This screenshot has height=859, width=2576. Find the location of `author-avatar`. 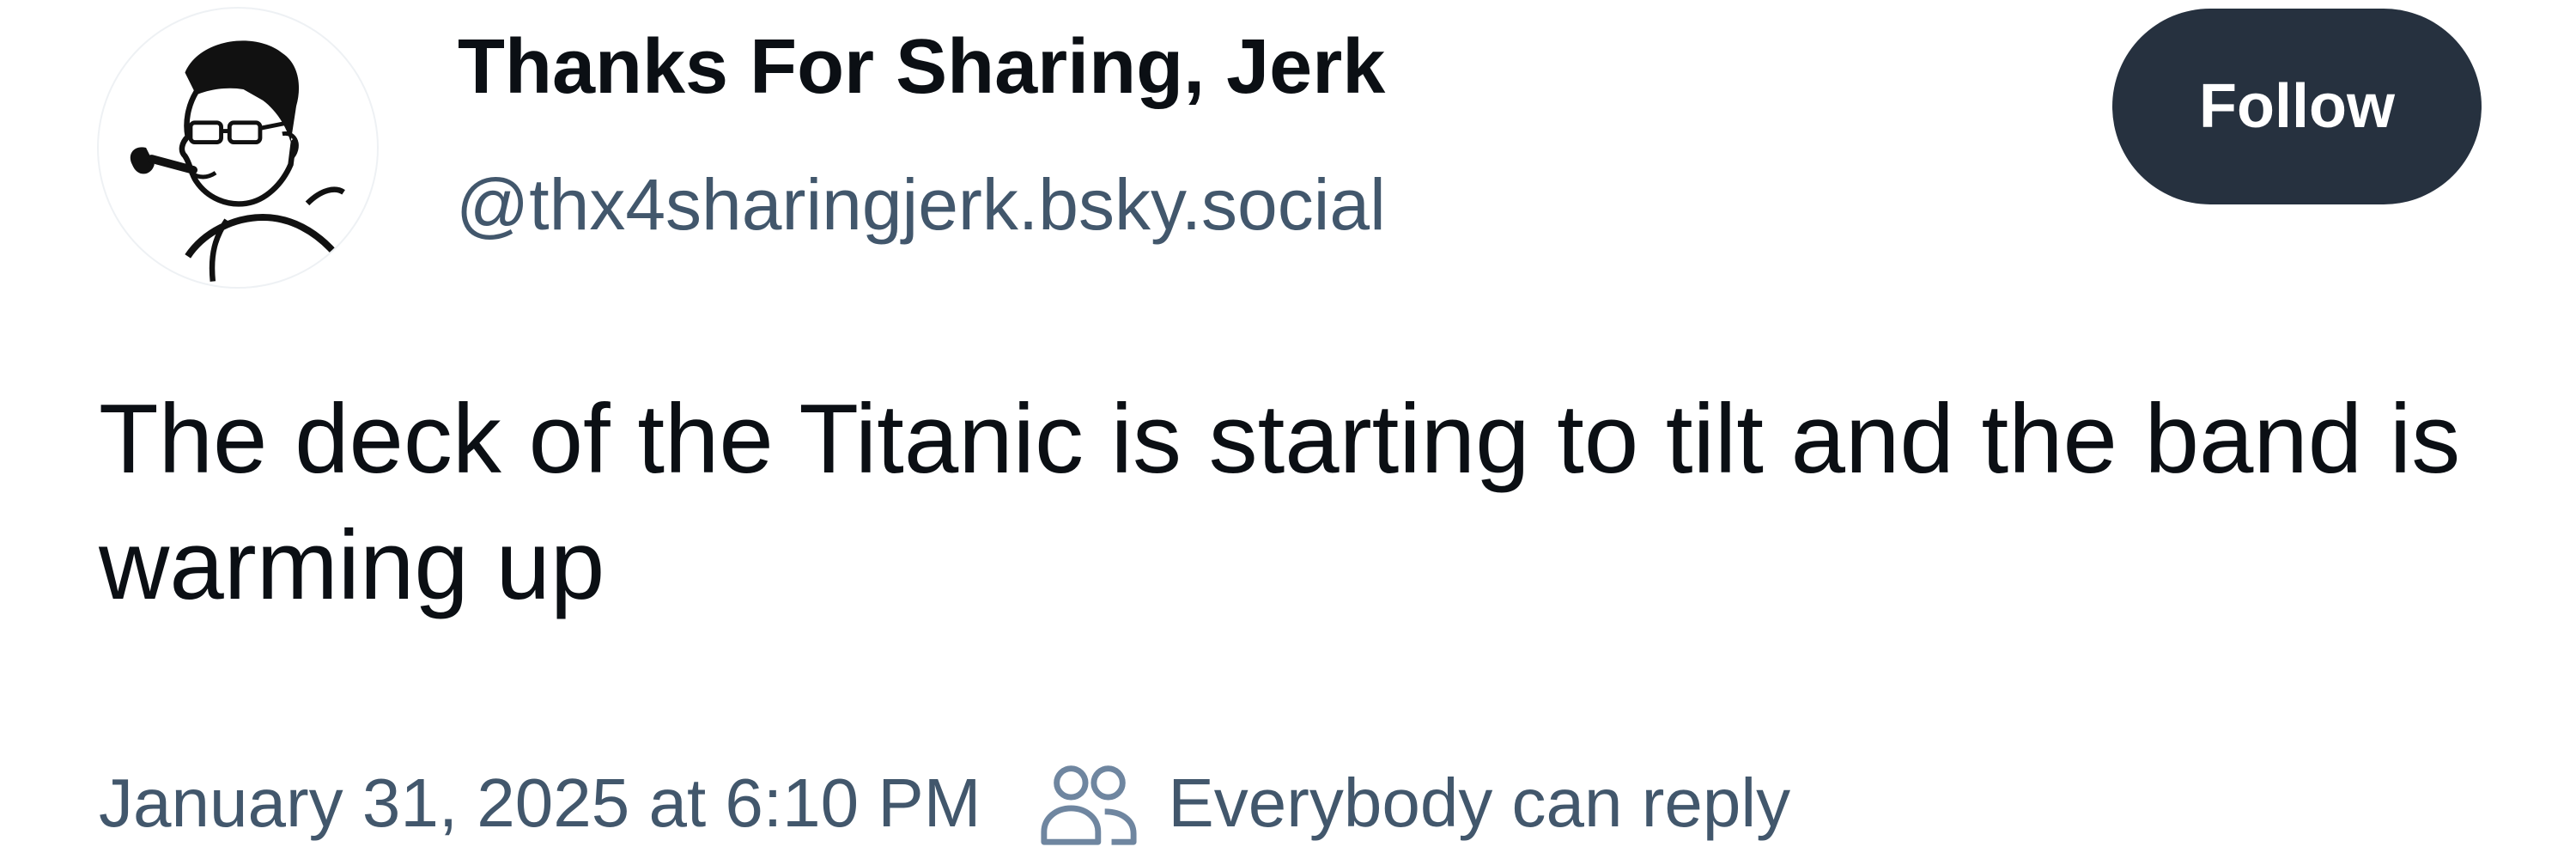

author-avatar is located at coordinates (238, 148).